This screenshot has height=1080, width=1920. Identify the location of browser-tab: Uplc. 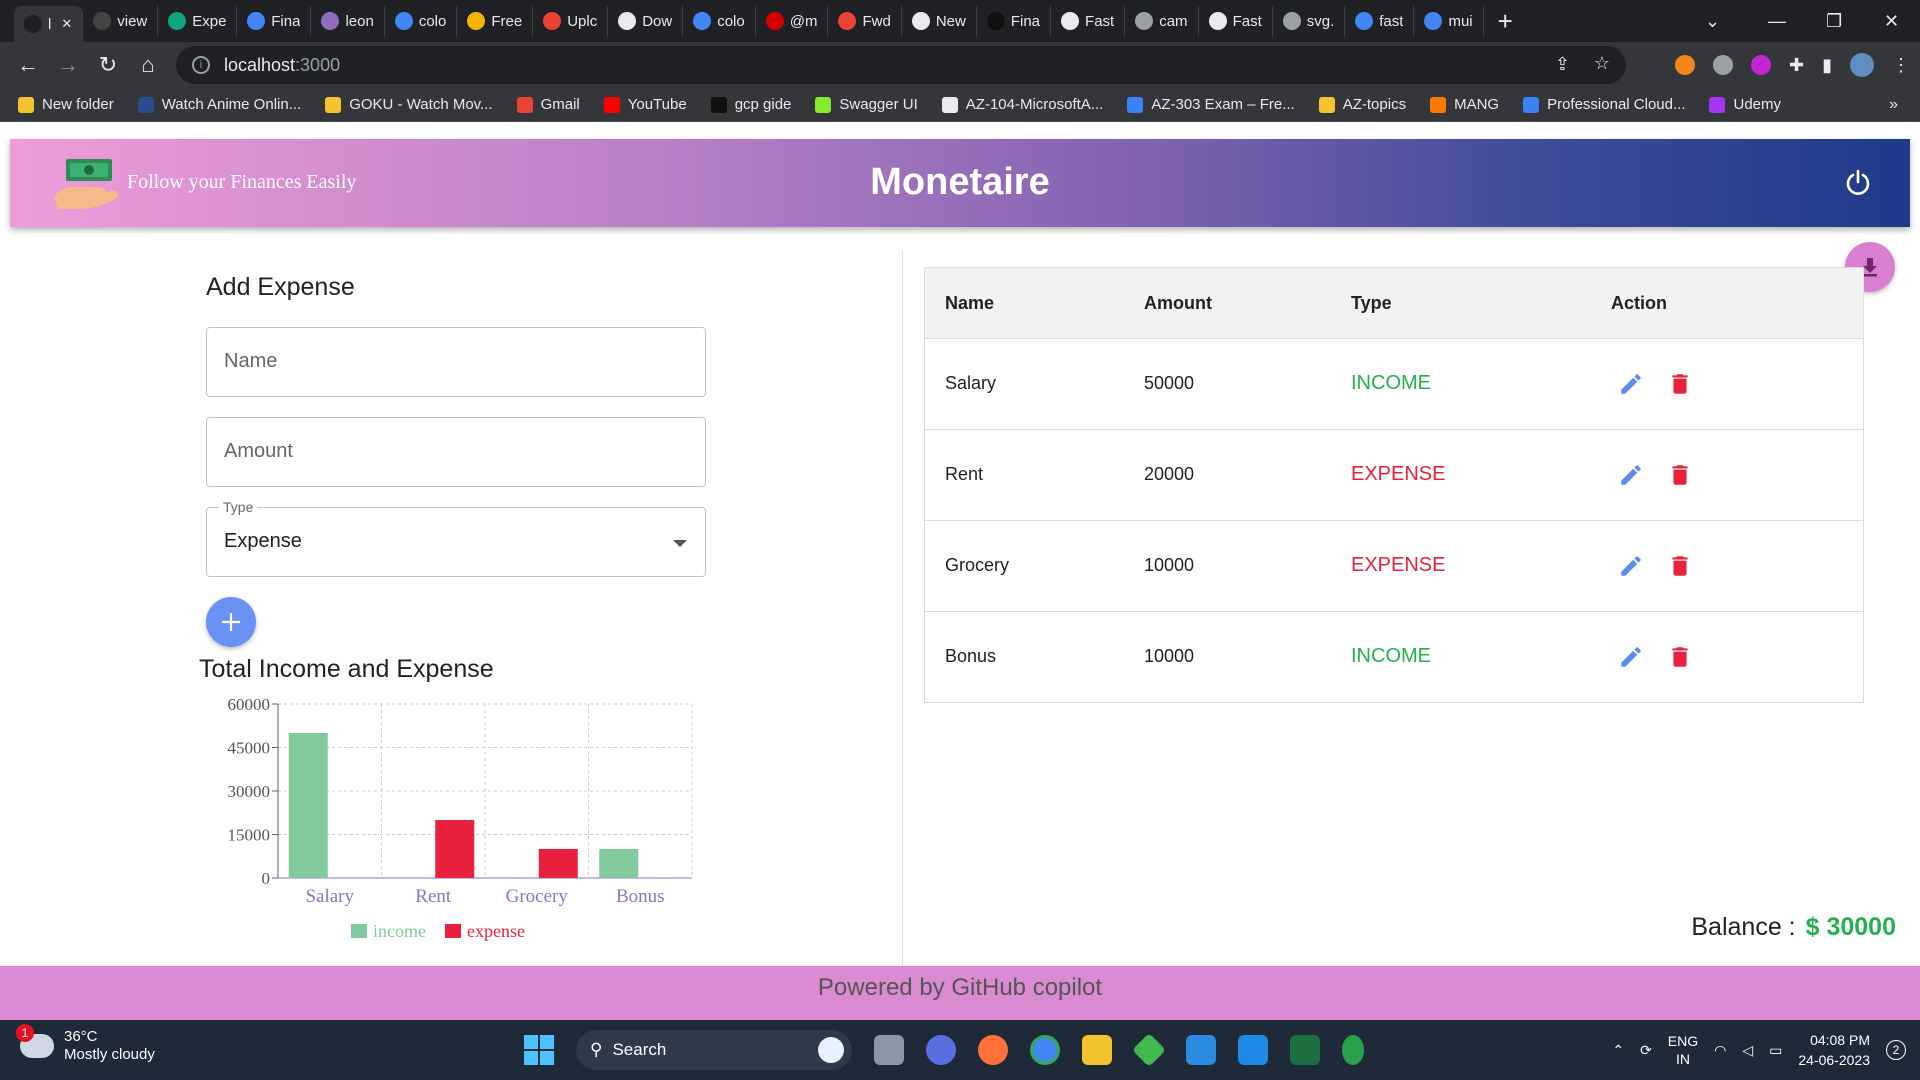
(571, 21).